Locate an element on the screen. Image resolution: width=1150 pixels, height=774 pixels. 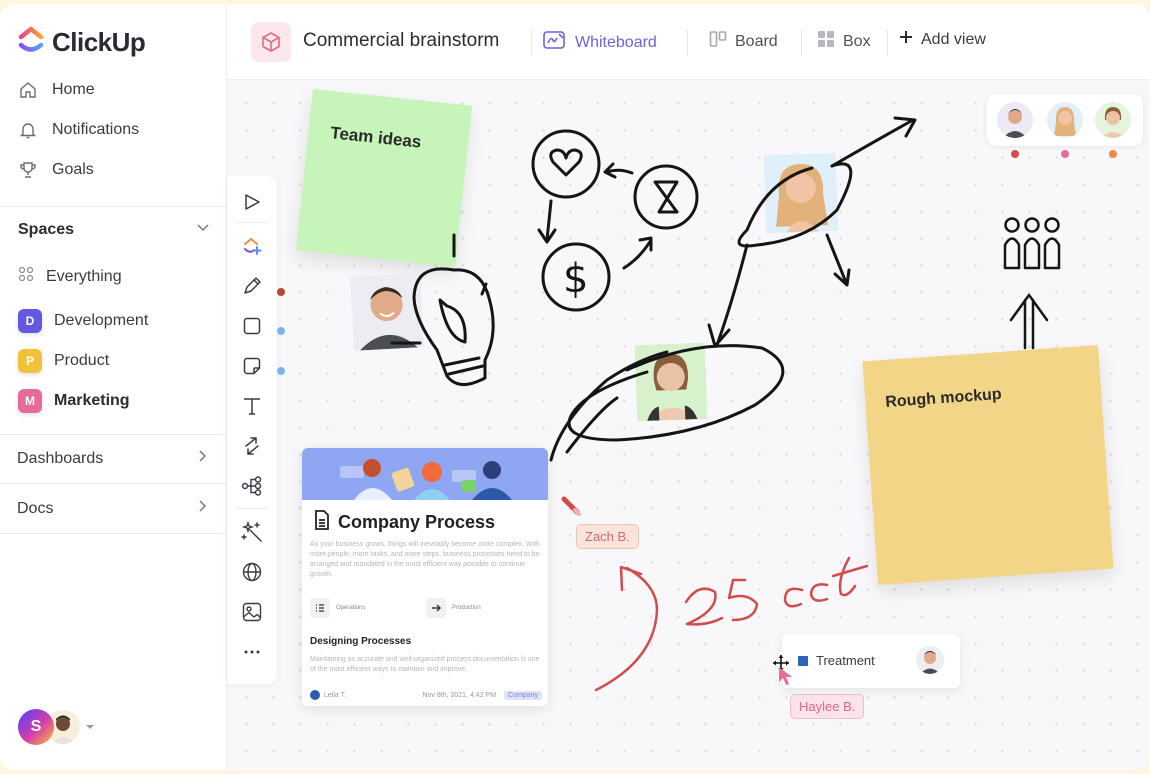
space-label: Marketing is located at coordinates (92, 400).